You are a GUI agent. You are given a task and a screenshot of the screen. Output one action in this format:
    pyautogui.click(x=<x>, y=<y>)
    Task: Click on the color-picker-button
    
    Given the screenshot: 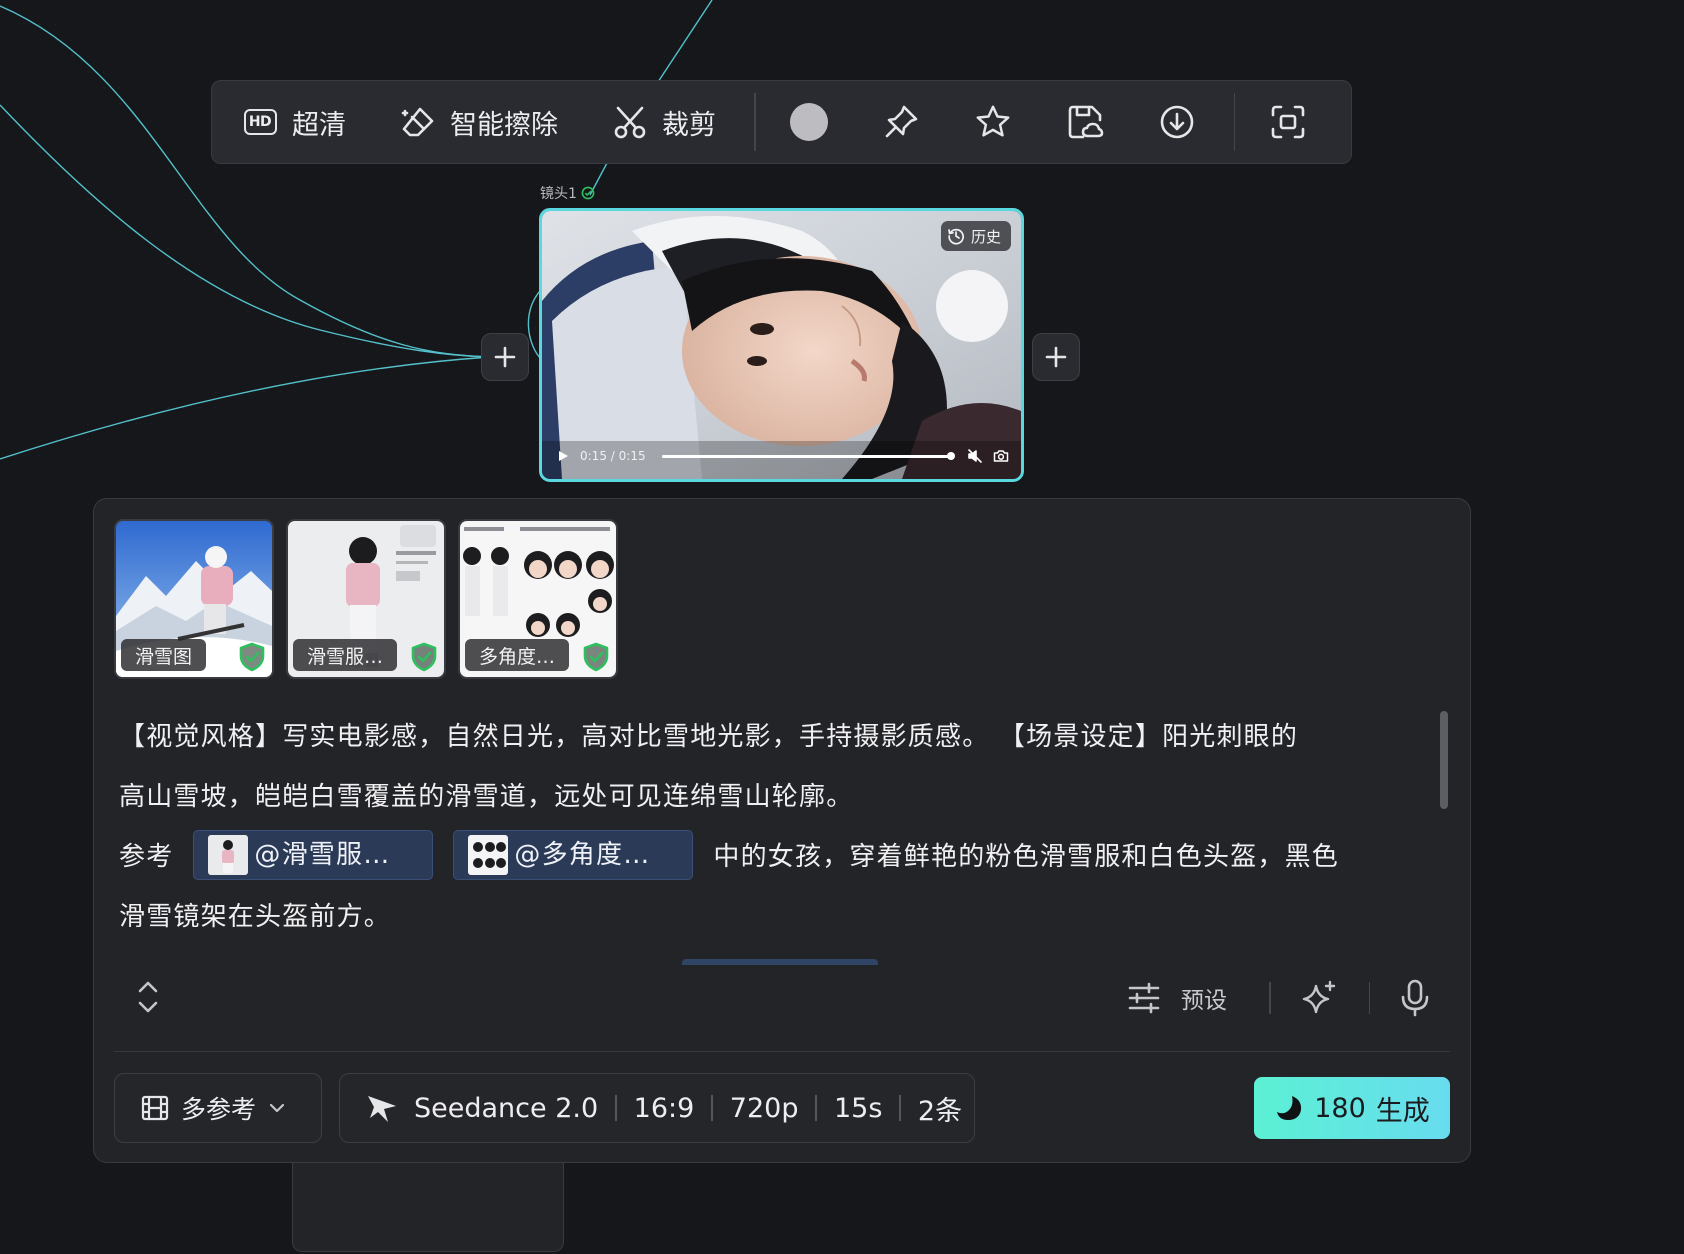 What is the action you would take?
    pyautogui.click(x=808, y=122)
    